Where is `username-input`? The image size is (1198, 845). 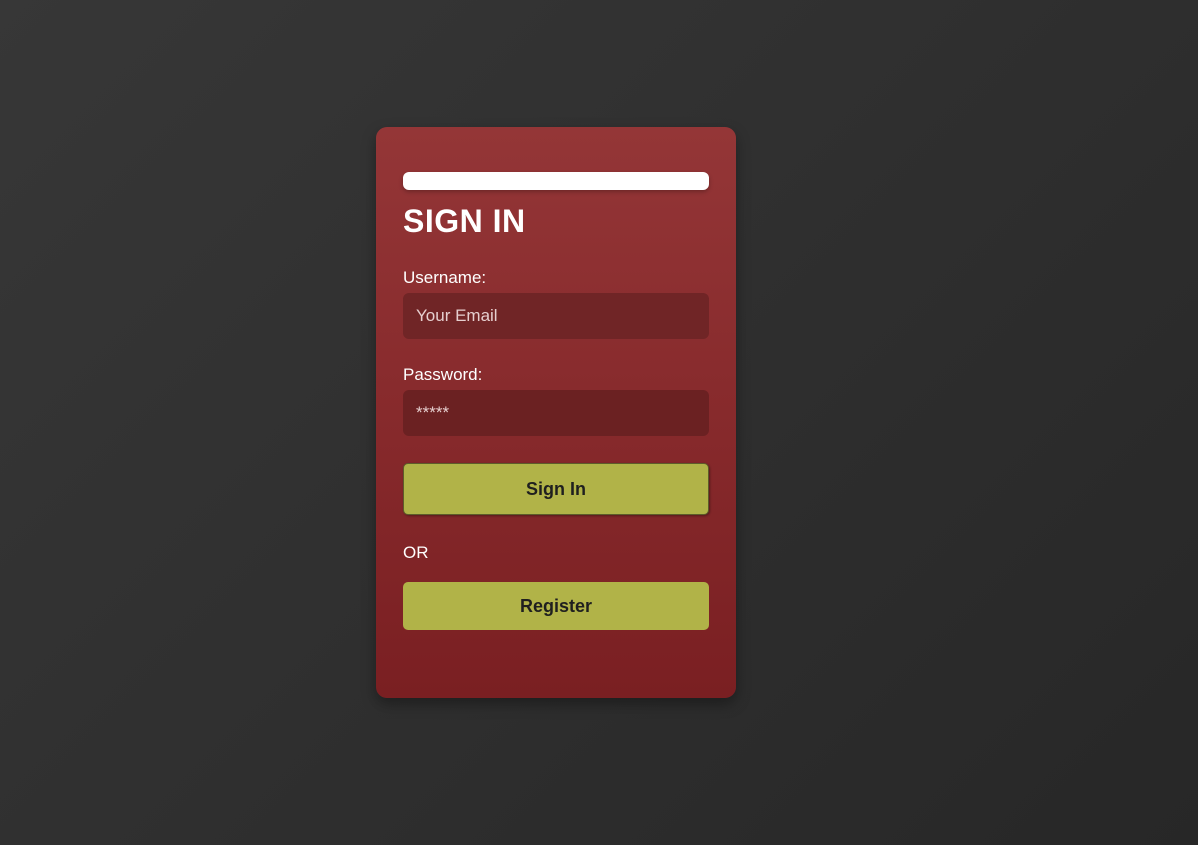
username-input is located at coordinates (556, 316).